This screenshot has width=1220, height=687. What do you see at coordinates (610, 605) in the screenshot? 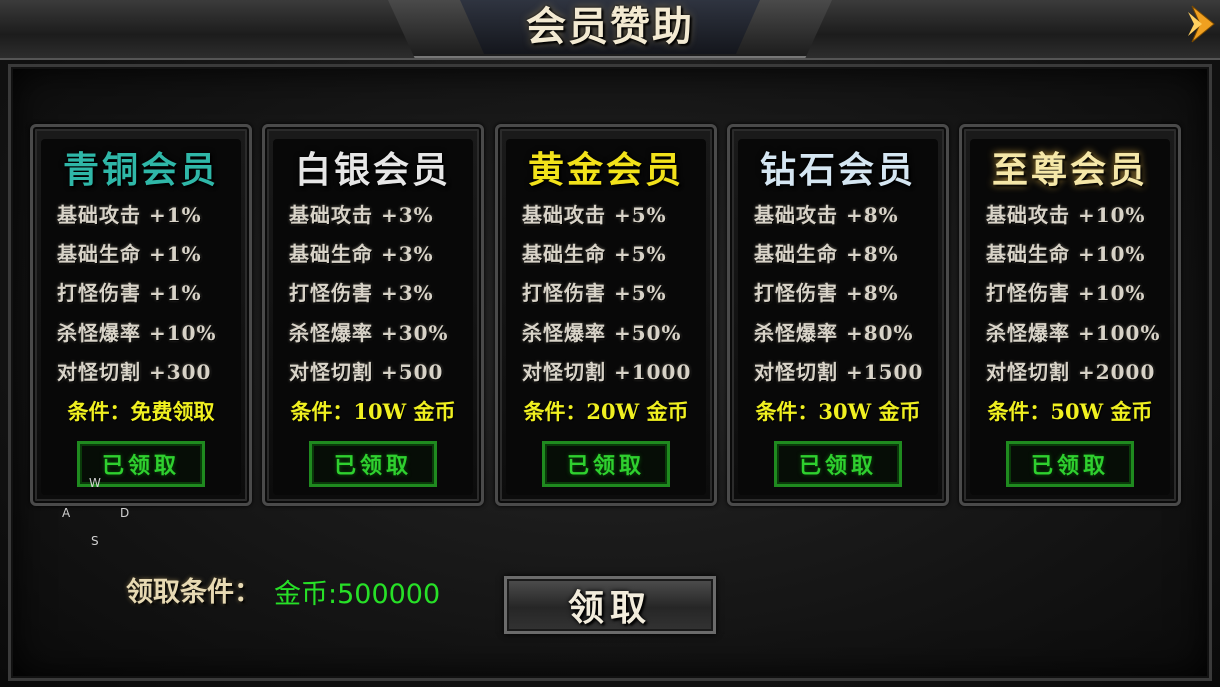
I see `claim-button: 领取` at bounding box center [610, 605].